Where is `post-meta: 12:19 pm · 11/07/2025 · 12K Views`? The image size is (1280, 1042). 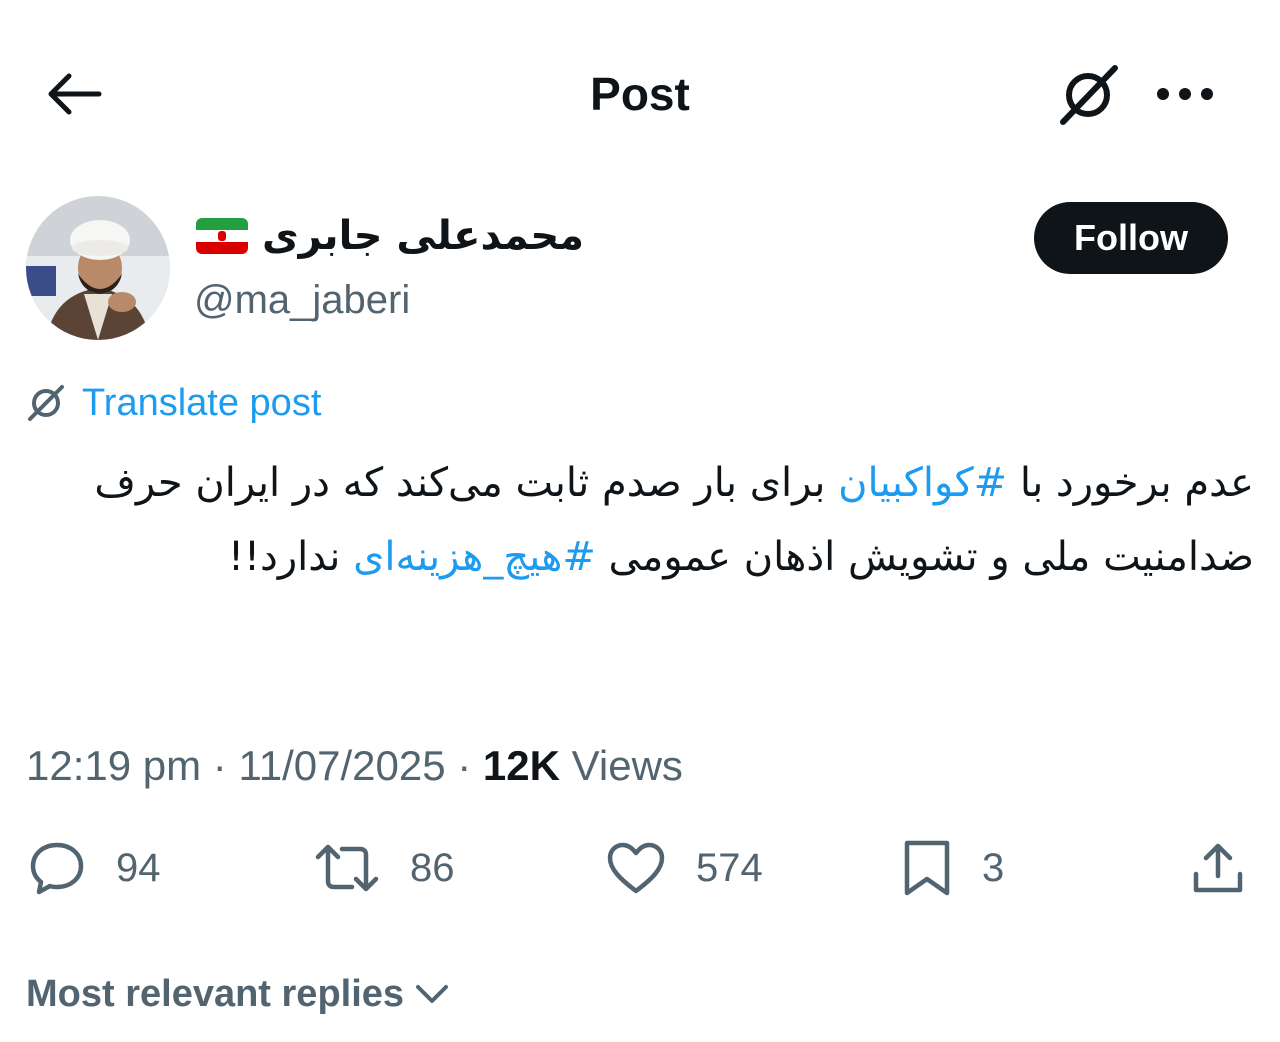
post-meta: 12:19 pm · 11/07/2025 · 12K Views is located at coordinates (354, 766).